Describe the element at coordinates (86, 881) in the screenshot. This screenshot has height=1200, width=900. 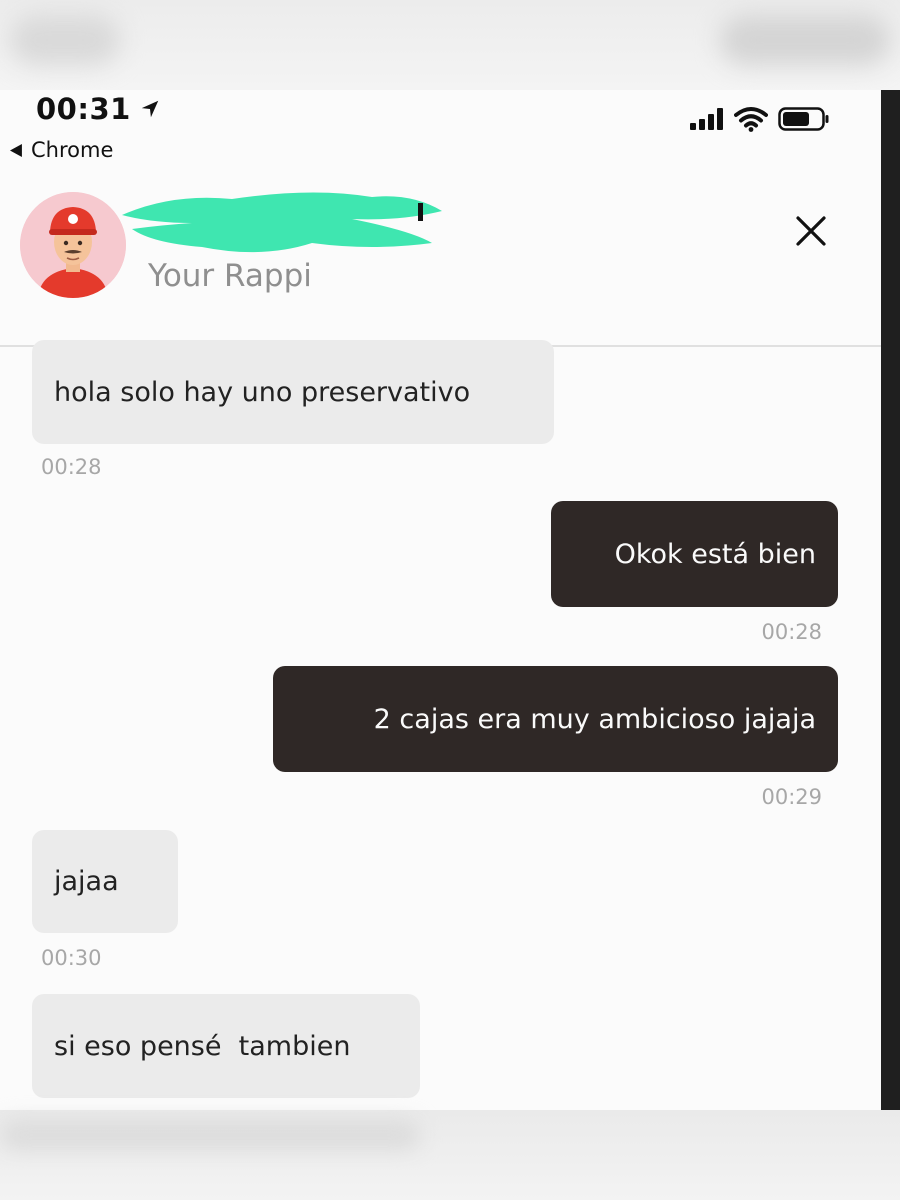
I see `message-text: jajaa` at that location.